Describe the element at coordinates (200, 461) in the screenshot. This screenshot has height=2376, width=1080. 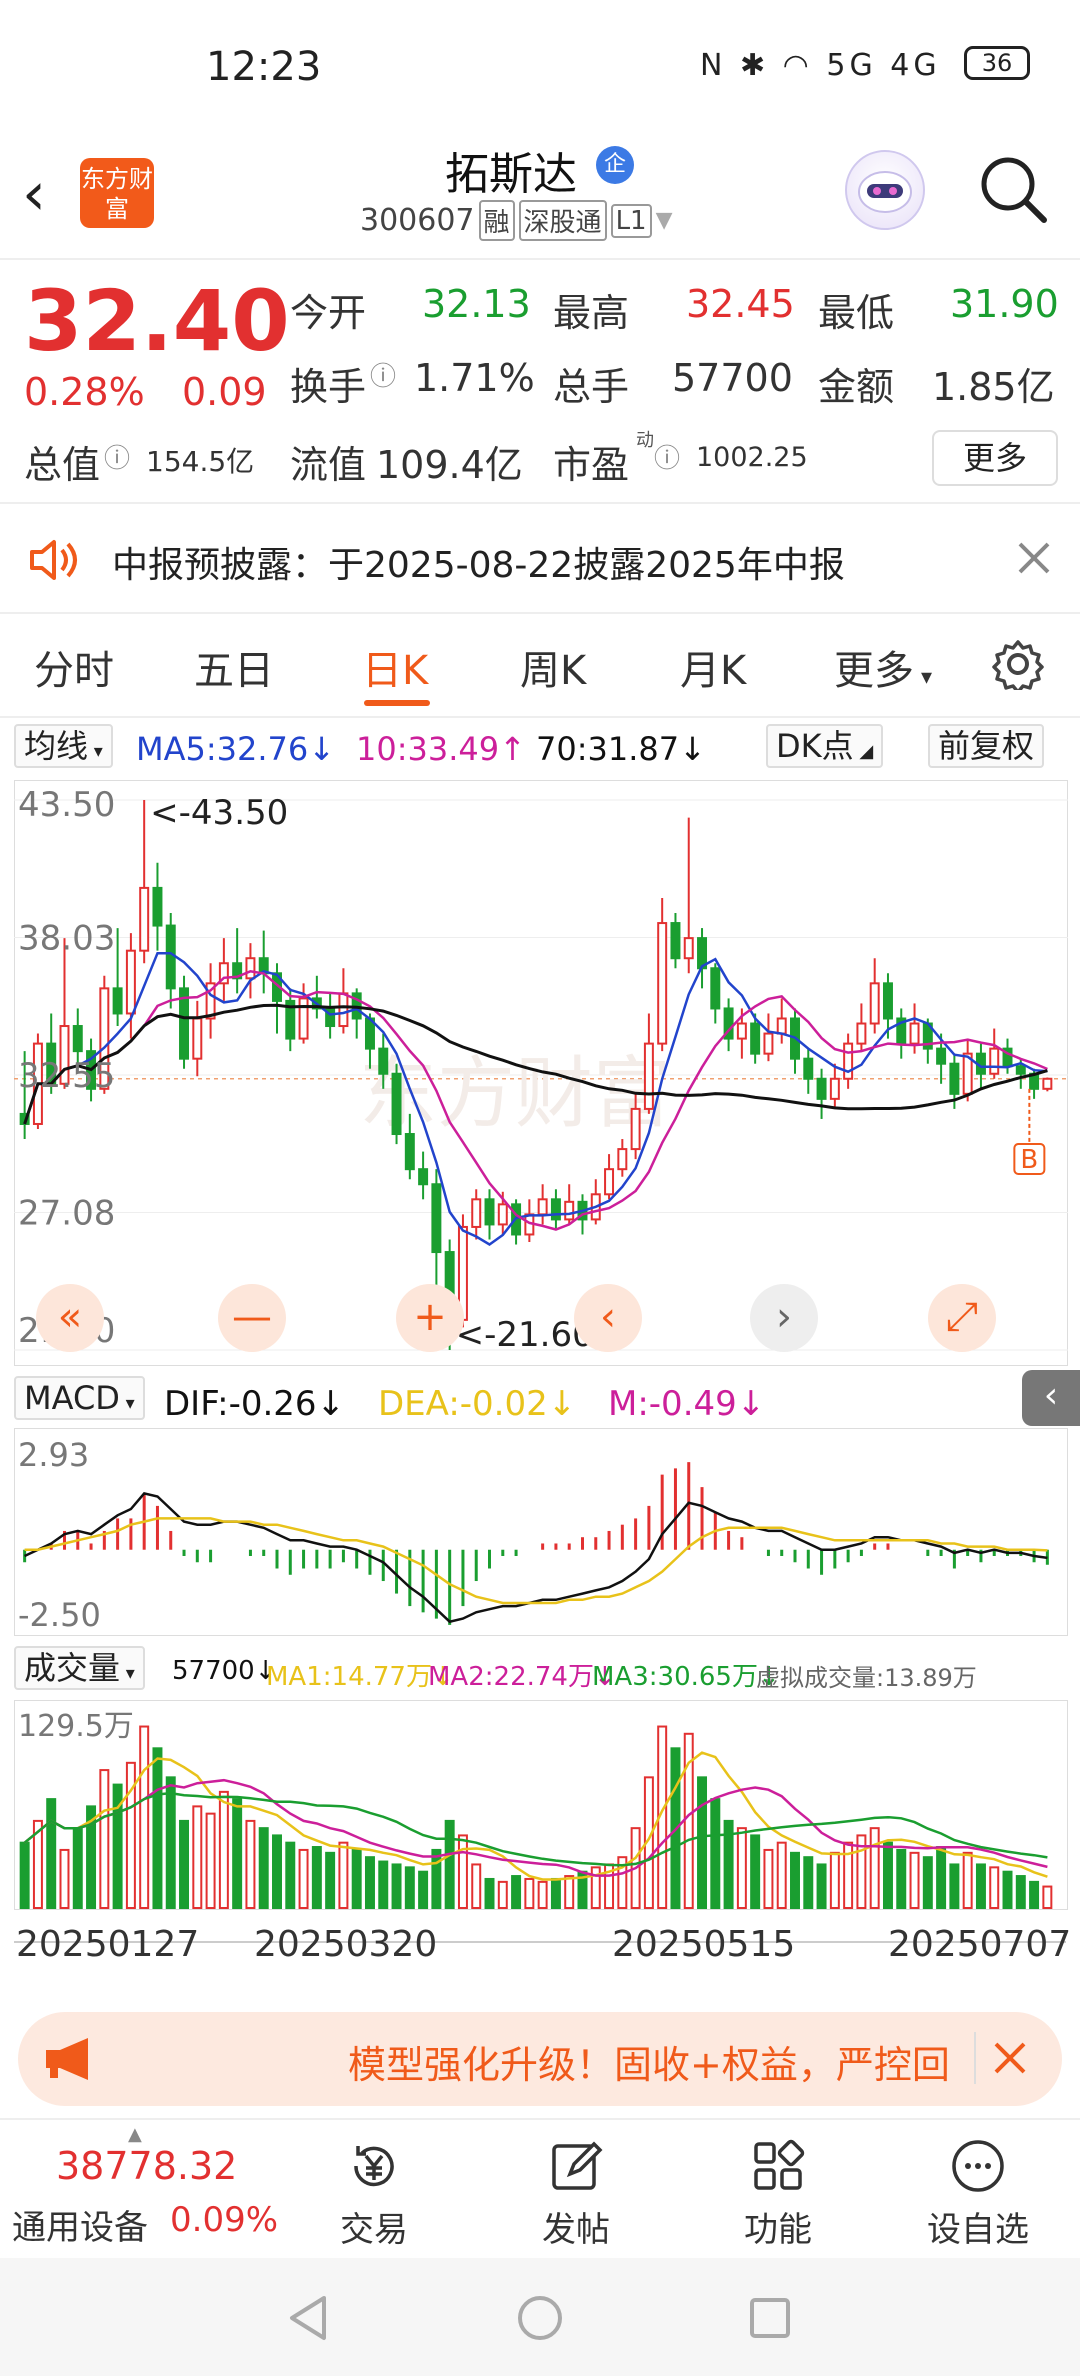
I see `mcap-value: 154.5亿` at that location.